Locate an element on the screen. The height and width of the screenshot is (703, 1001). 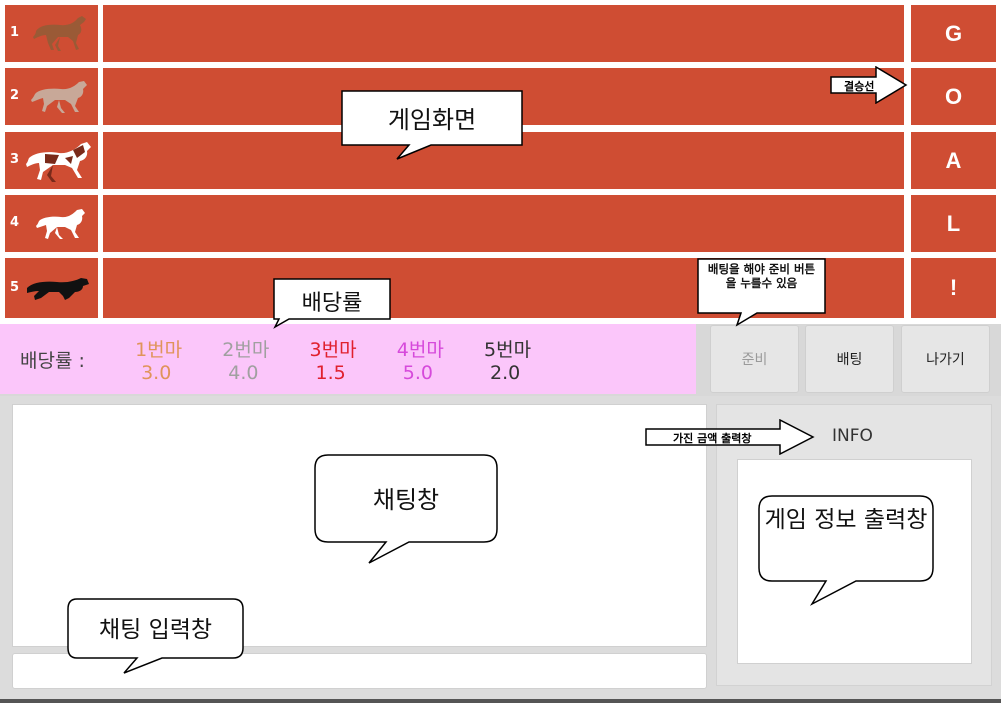
horse-1-icon is located at coordinates (59, 33).